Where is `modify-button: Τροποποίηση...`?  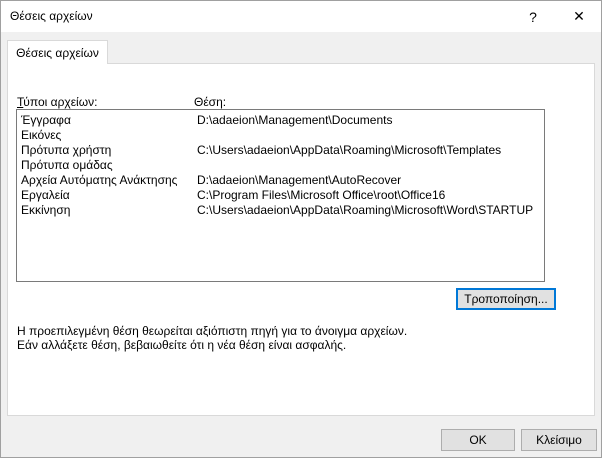
modify-button: Τροποποίηση... is located at coordinates (506, 299).